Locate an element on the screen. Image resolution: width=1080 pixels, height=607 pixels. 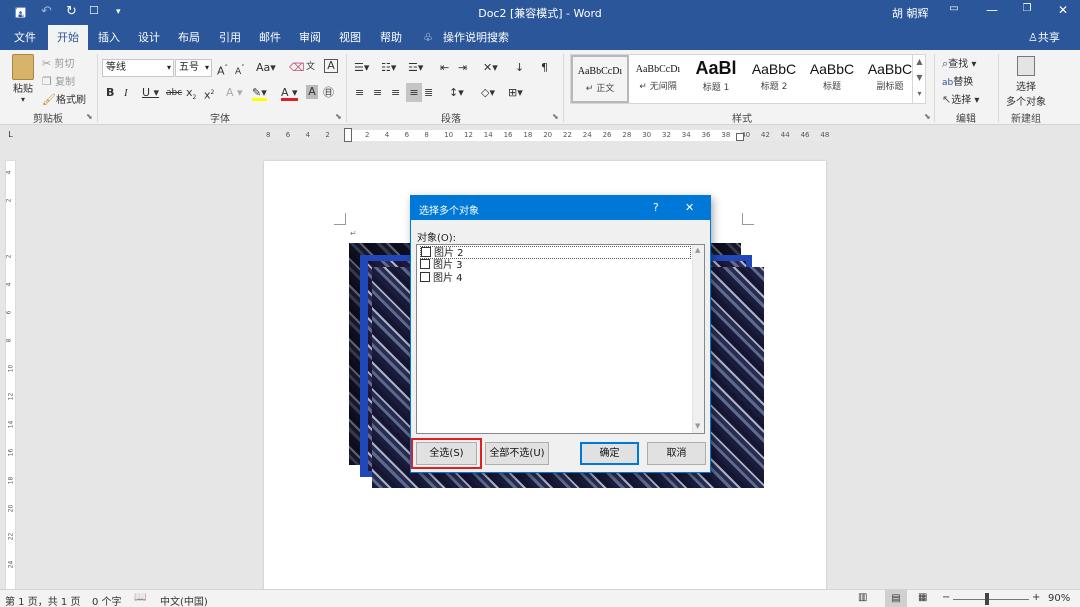
decrease-indent-icon: ⇤ is located at coordinates (444, 68).